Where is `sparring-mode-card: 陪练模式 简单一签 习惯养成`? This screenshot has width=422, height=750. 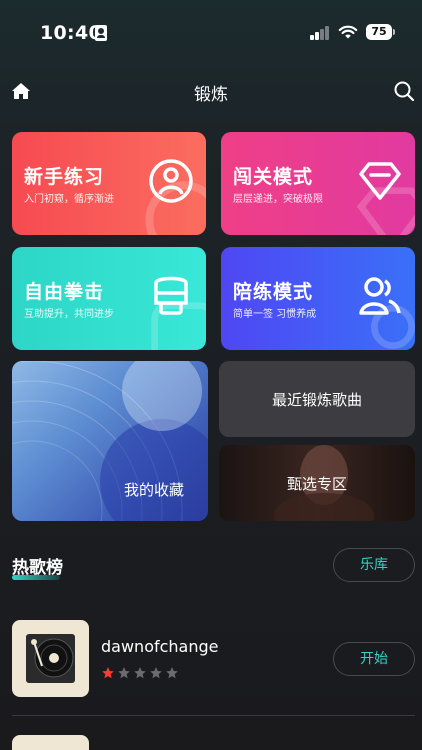 sparring-mode-card: 陪练模式 简单一签 习惯养成 is located at coordinates (318, 298).